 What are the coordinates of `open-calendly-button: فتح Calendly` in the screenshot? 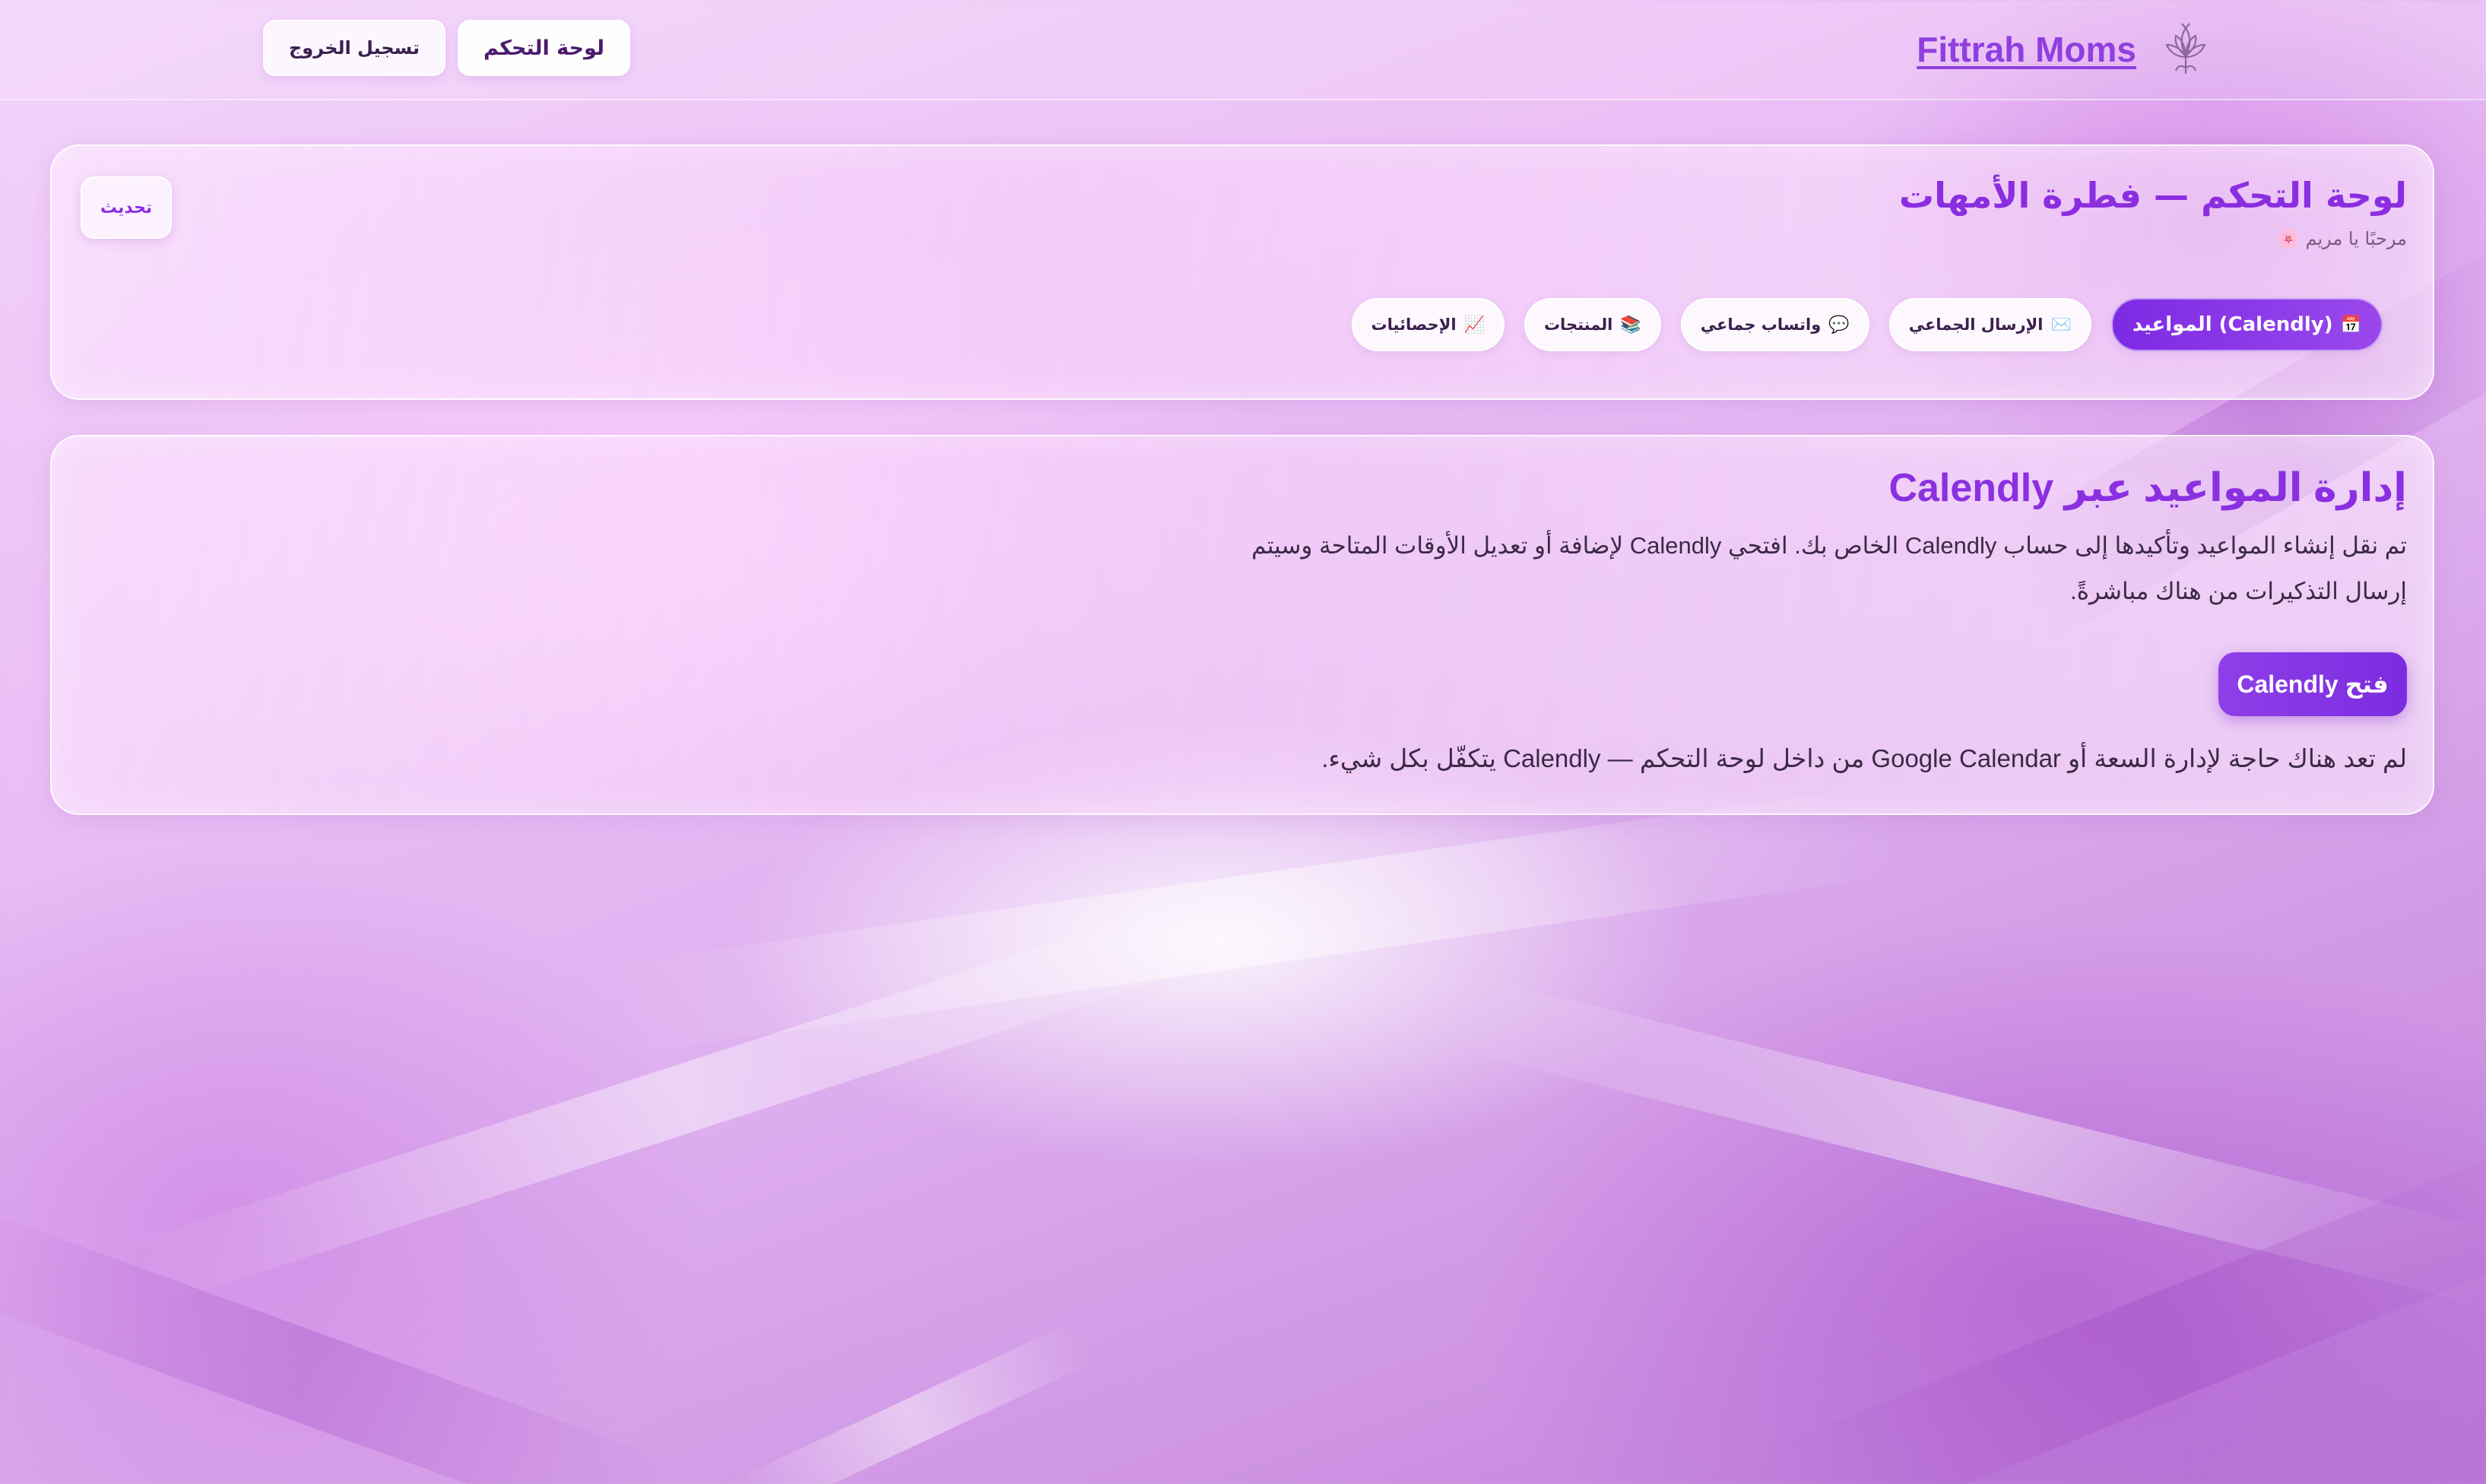 It's located at (2313, 684).